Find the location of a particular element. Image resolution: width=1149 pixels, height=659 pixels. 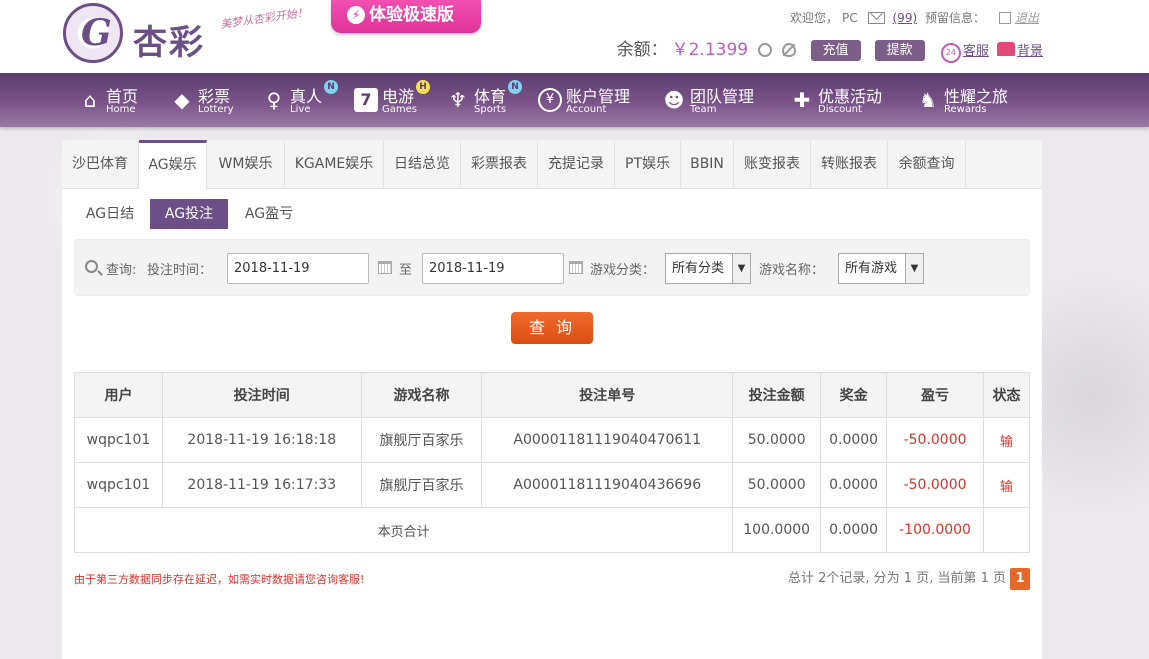

tab-wm: WM娱乐 is located at coordinates (246, 164).